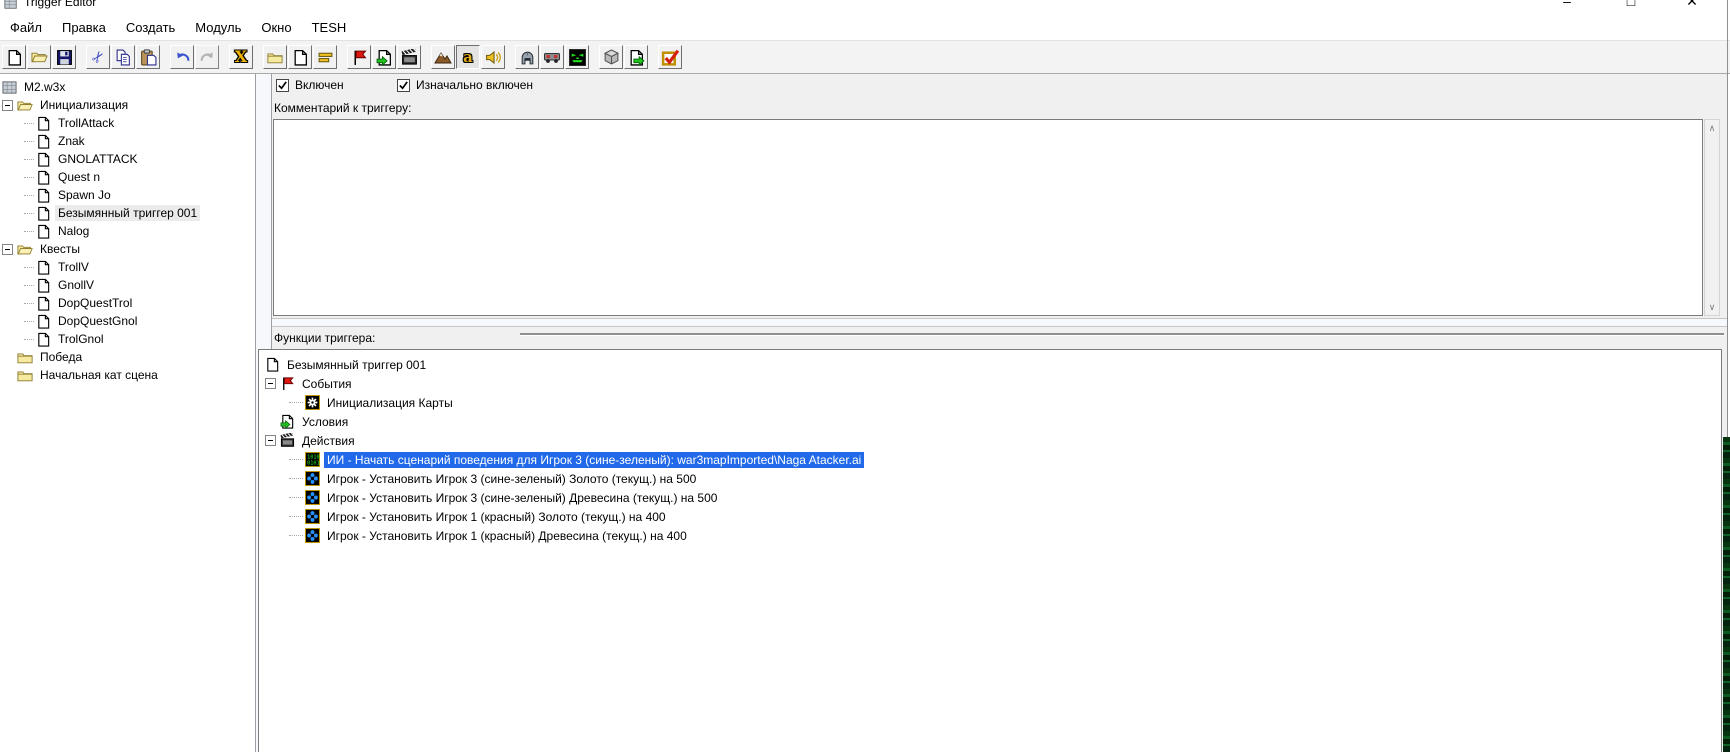  I want to click on enabled-checkbox-label: Включен, so click(319, 85).